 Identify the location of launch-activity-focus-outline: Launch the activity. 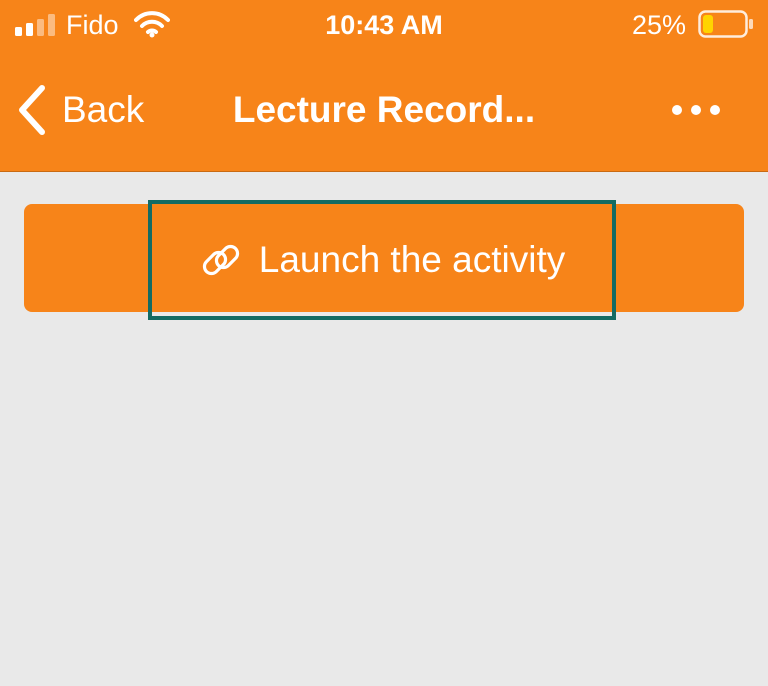
(382, 260).